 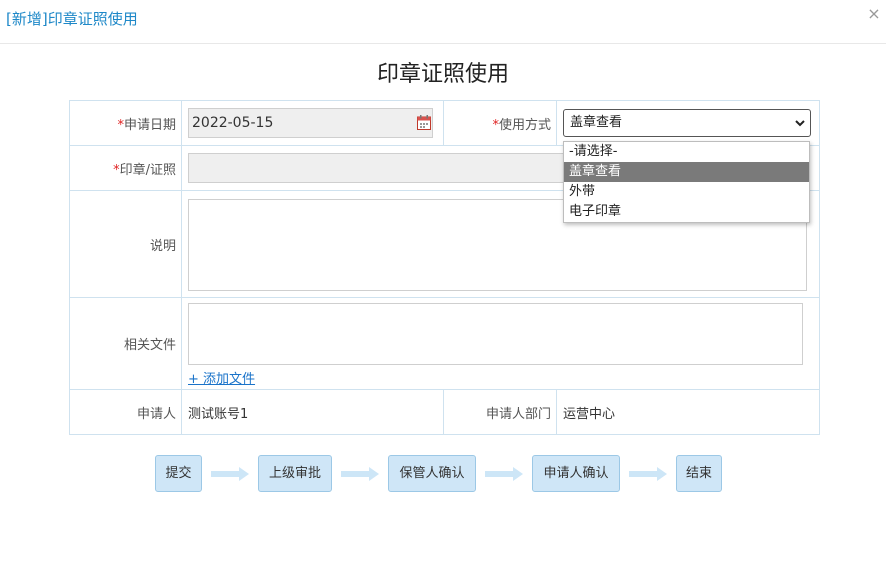 I want to click on chevron-down-icon, so click(x=800, y=123).